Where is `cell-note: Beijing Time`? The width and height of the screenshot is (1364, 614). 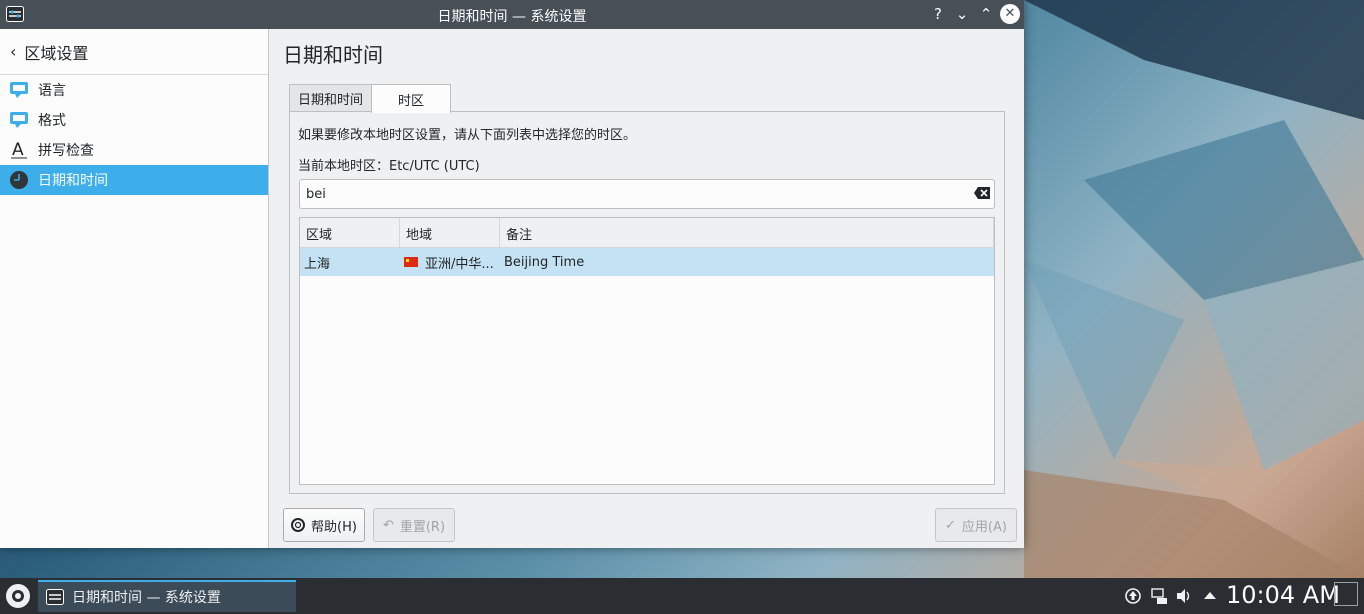
cell-note: Beijing Time is located at coordinates (544, 262).